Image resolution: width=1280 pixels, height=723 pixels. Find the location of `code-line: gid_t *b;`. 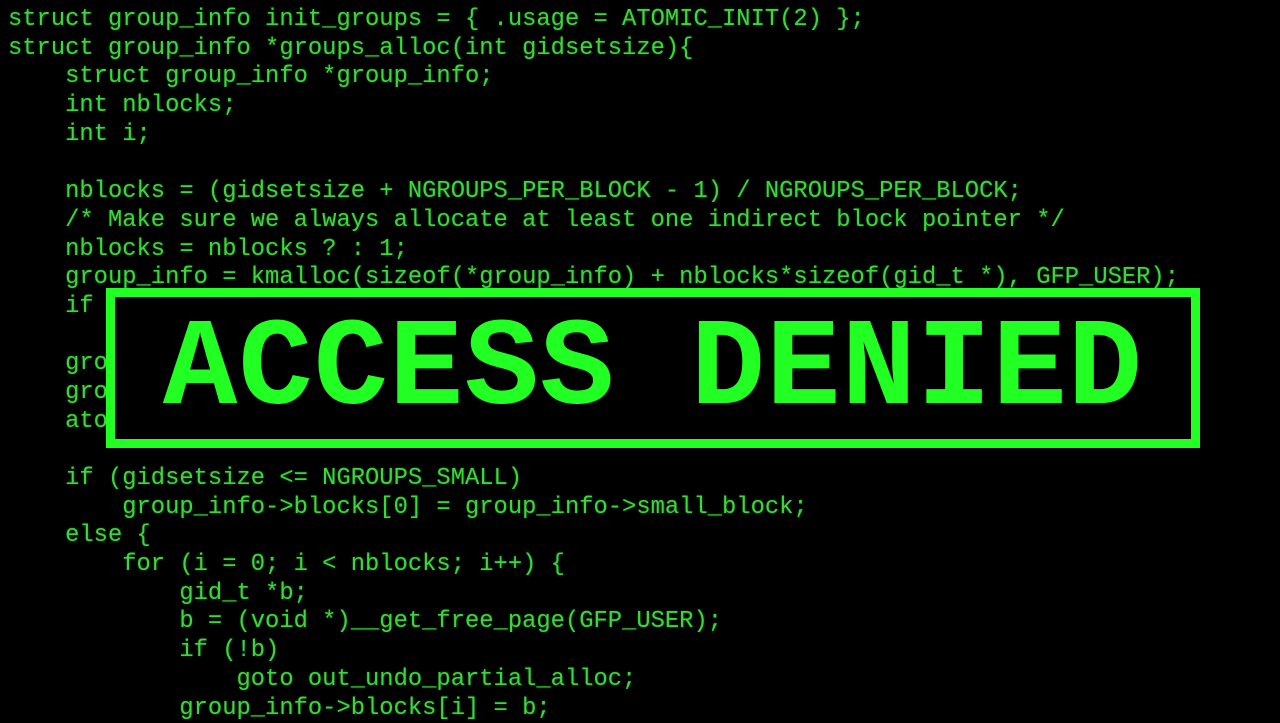

code-line: gid_t *b; is located at coordinates (593, 594).